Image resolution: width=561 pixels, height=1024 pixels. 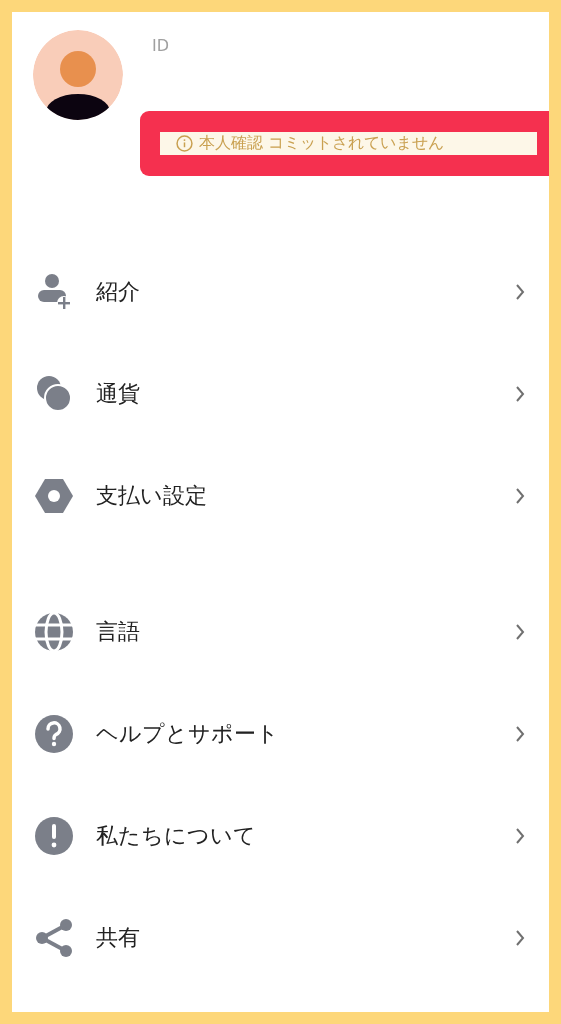 What do you see at coordinates (118, 292) in the screenshot?
I see `menu-label: 紹介` at bounding box center [118, 292].